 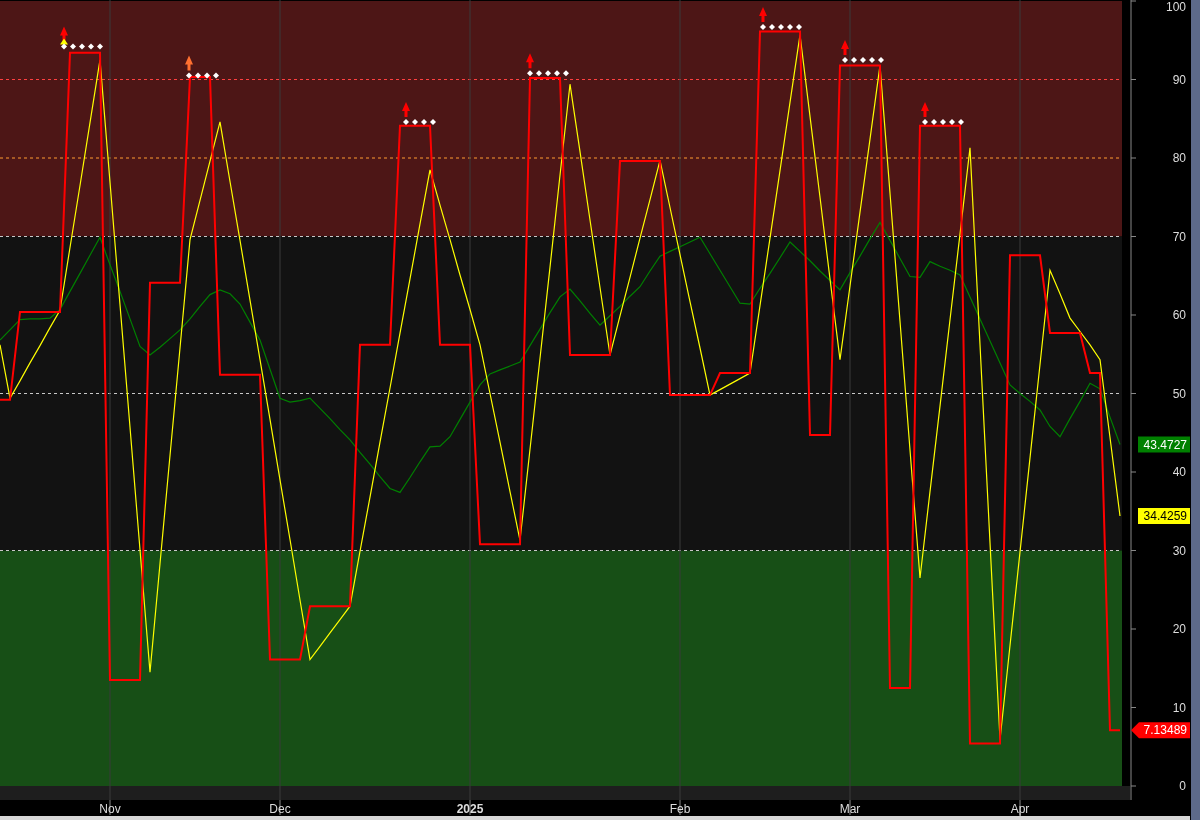 What do you see at coordinates (1164, 515) in the screenshot?
I see `value-tag: 34.4259` at bounding box center [1164, 515].